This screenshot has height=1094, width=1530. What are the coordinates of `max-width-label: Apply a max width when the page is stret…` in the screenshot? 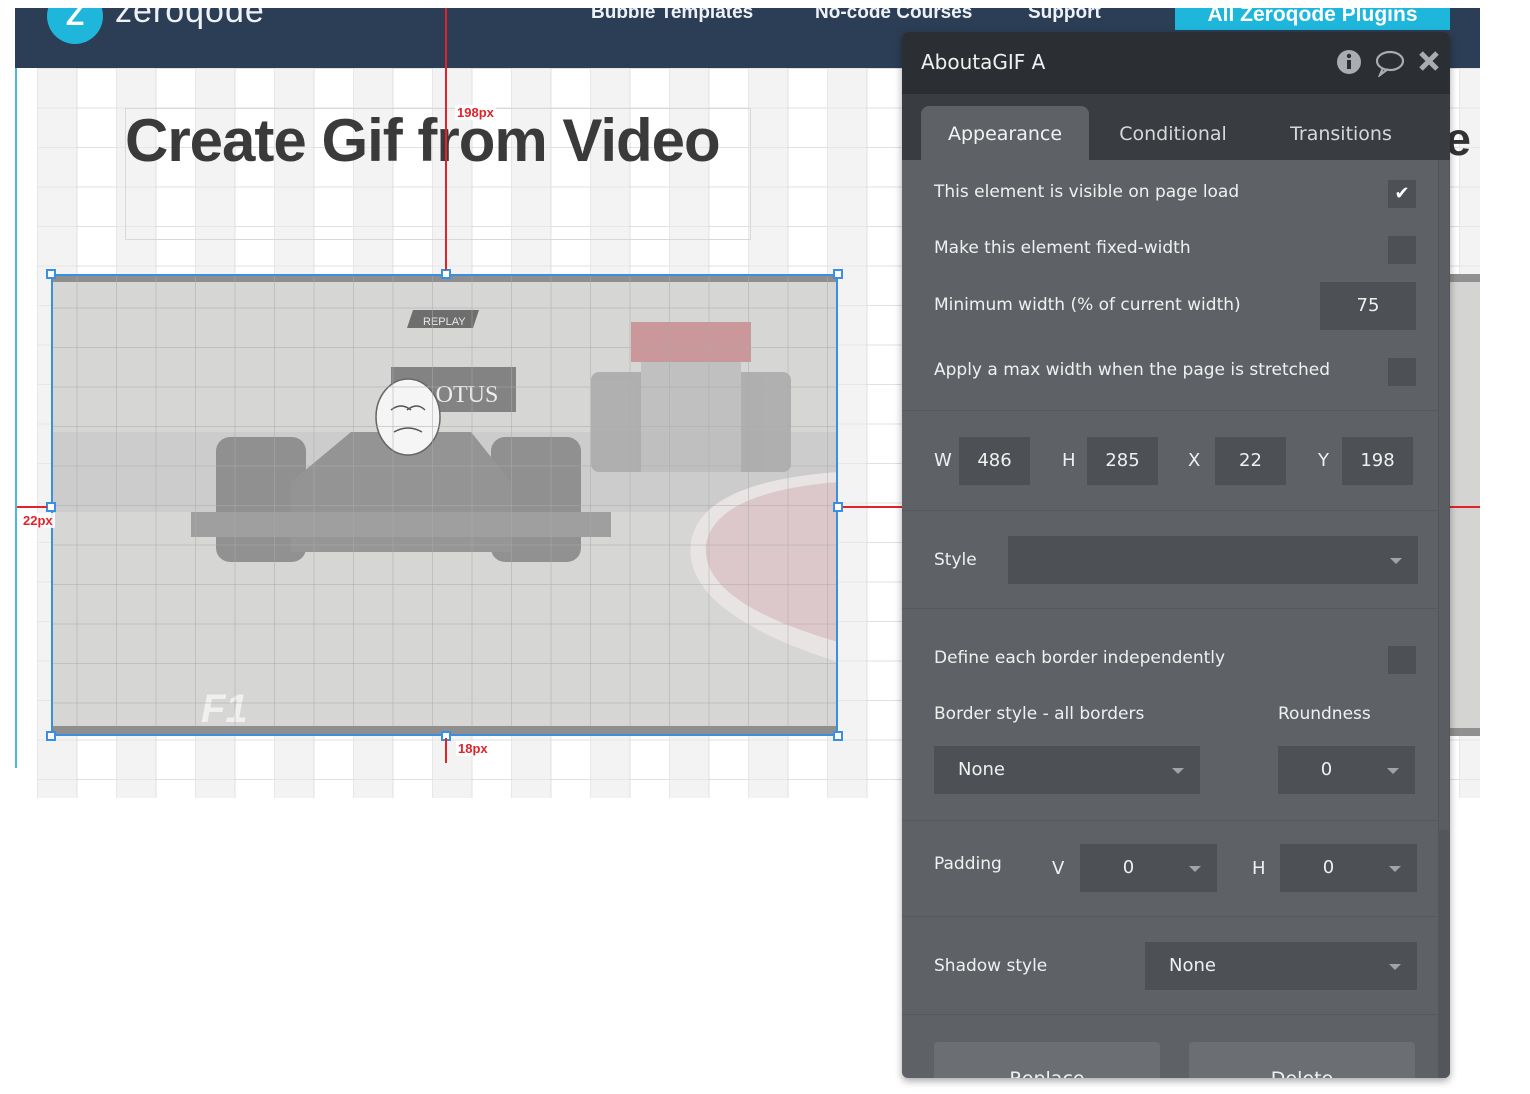 It's located at (1132, 370).